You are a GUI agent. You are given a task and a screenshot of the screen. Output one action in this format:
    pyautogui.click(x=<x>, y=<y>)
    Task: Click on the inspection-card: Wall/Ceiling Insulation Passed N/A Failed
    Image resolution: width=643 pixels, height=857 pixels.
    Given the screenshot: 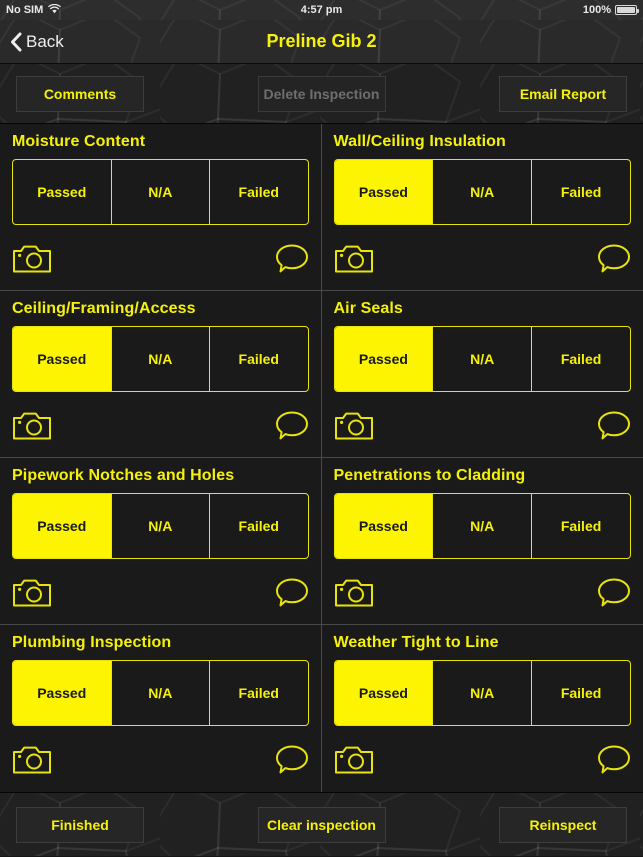 What is the action you would take?
    pyautogui.click(x=482, y=207)
    